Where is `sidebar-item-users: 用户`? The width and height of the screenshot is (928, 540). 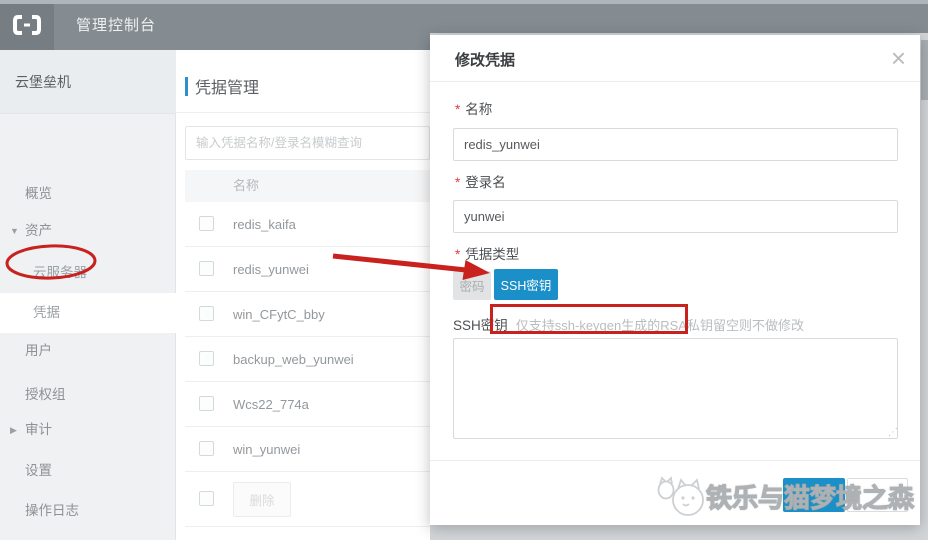 sidebar-item-users: 用户 is located at coordinates (88, 351).